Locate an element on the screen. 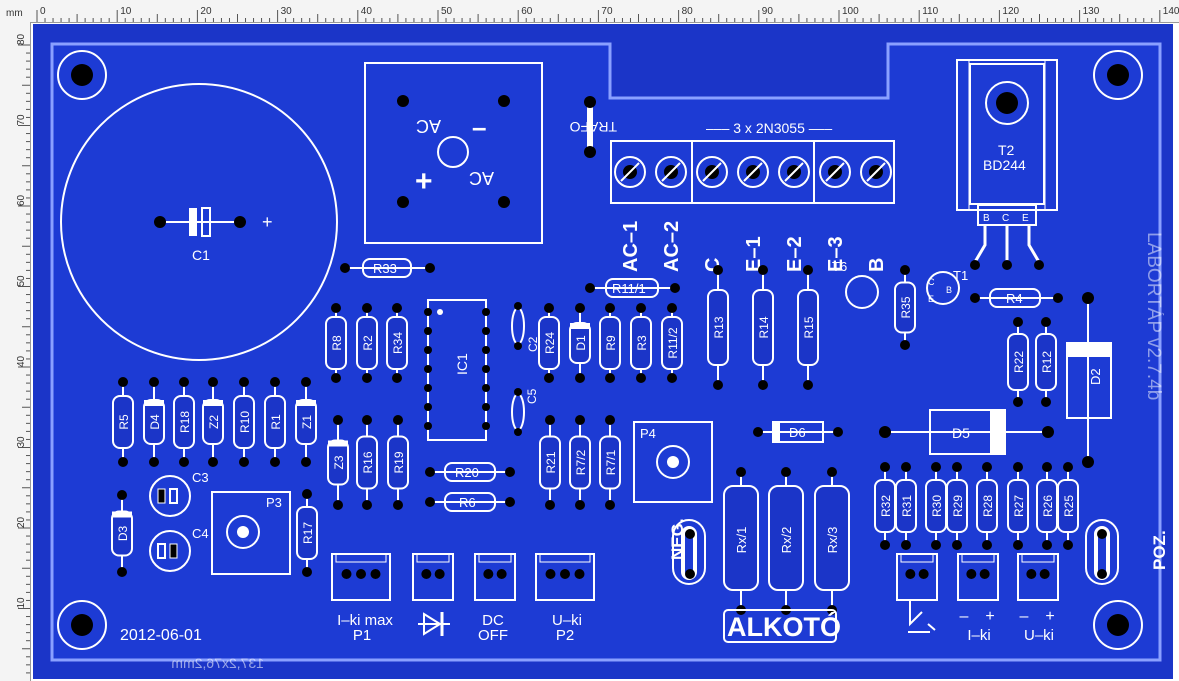 Image resolution: width=1179 pixels, height=681 pixels. alkoto-logo: ALKOTÓ is located at coordinates (782, 626).